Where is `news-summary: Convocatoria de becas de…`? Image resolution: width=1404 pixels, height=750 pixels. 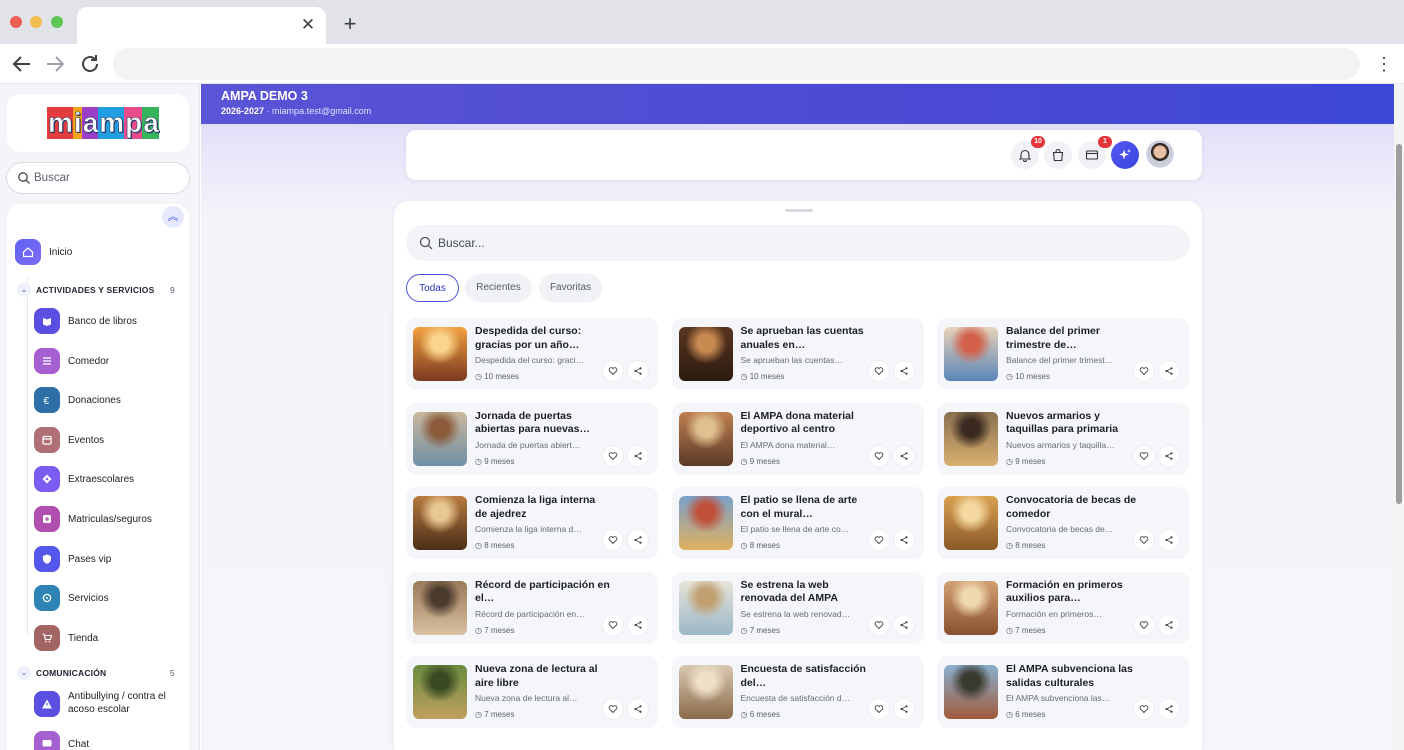
news-summary: Convocatoria de becas de… is located at coordinates (1060, 529).